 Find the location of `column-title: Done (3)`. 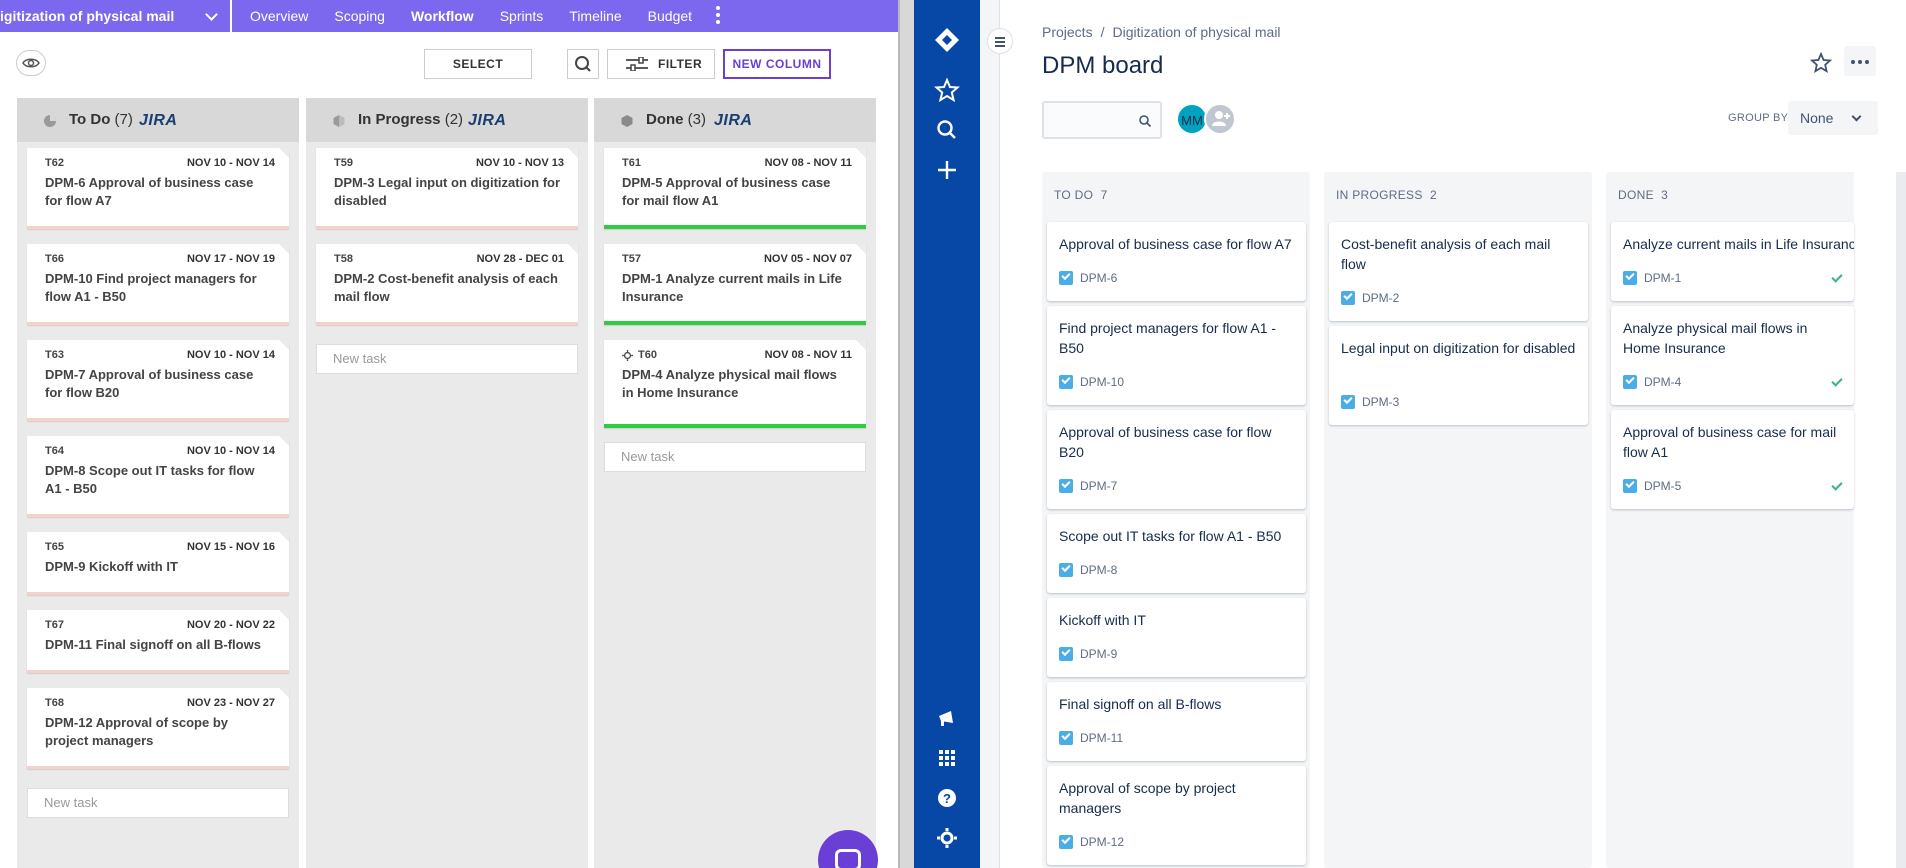

column-title: Done (3) is located at coordinates (676, 119).